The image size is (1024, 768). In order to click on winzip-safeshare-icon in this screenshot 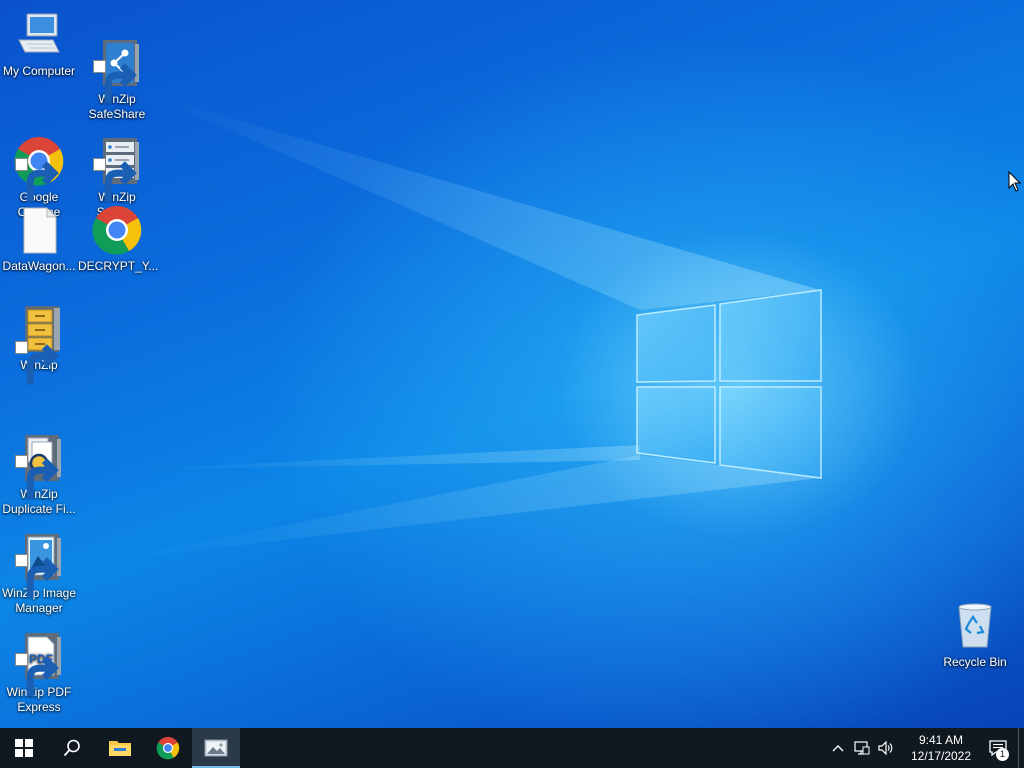, I will do `click(117, 63)`.